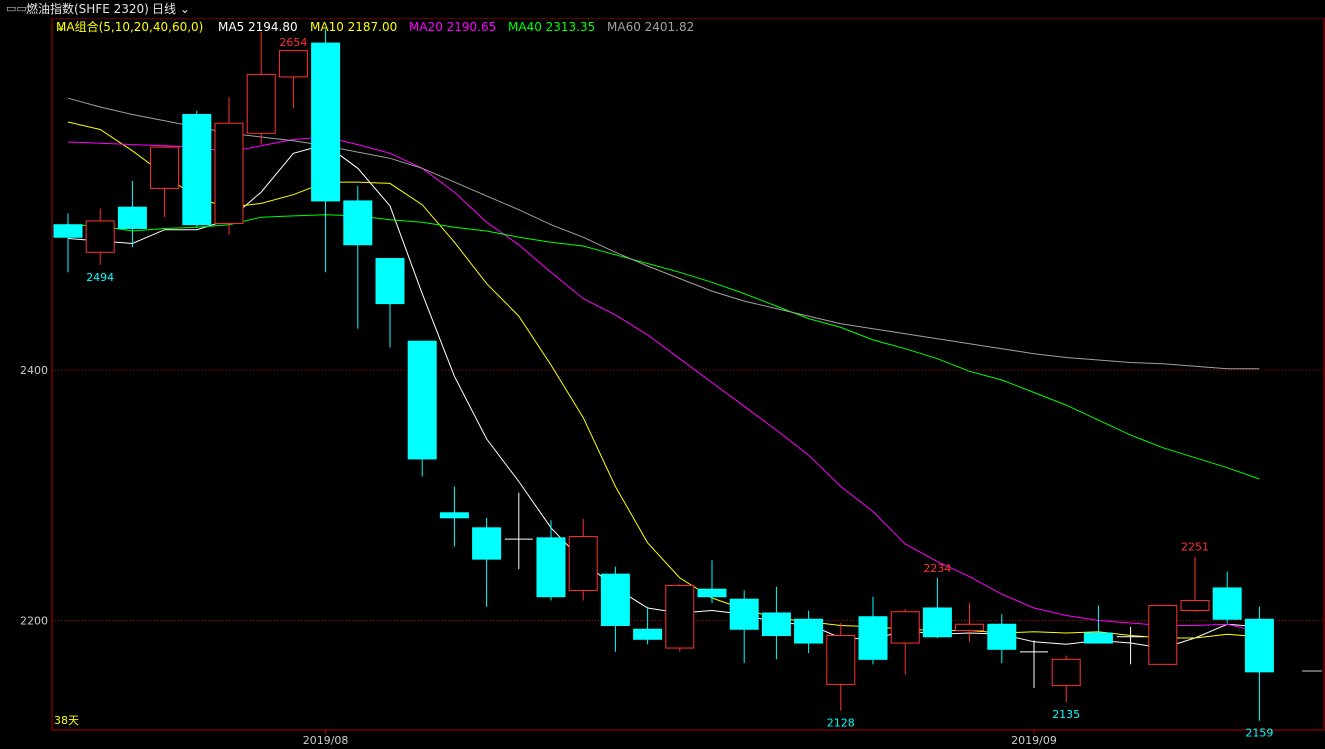 This screenshot has height=749, width=1325. What do you see at coordinates (293, 42) in the screenshot?
I see `price-annotation: 2654` at bounding box center [293, 42].